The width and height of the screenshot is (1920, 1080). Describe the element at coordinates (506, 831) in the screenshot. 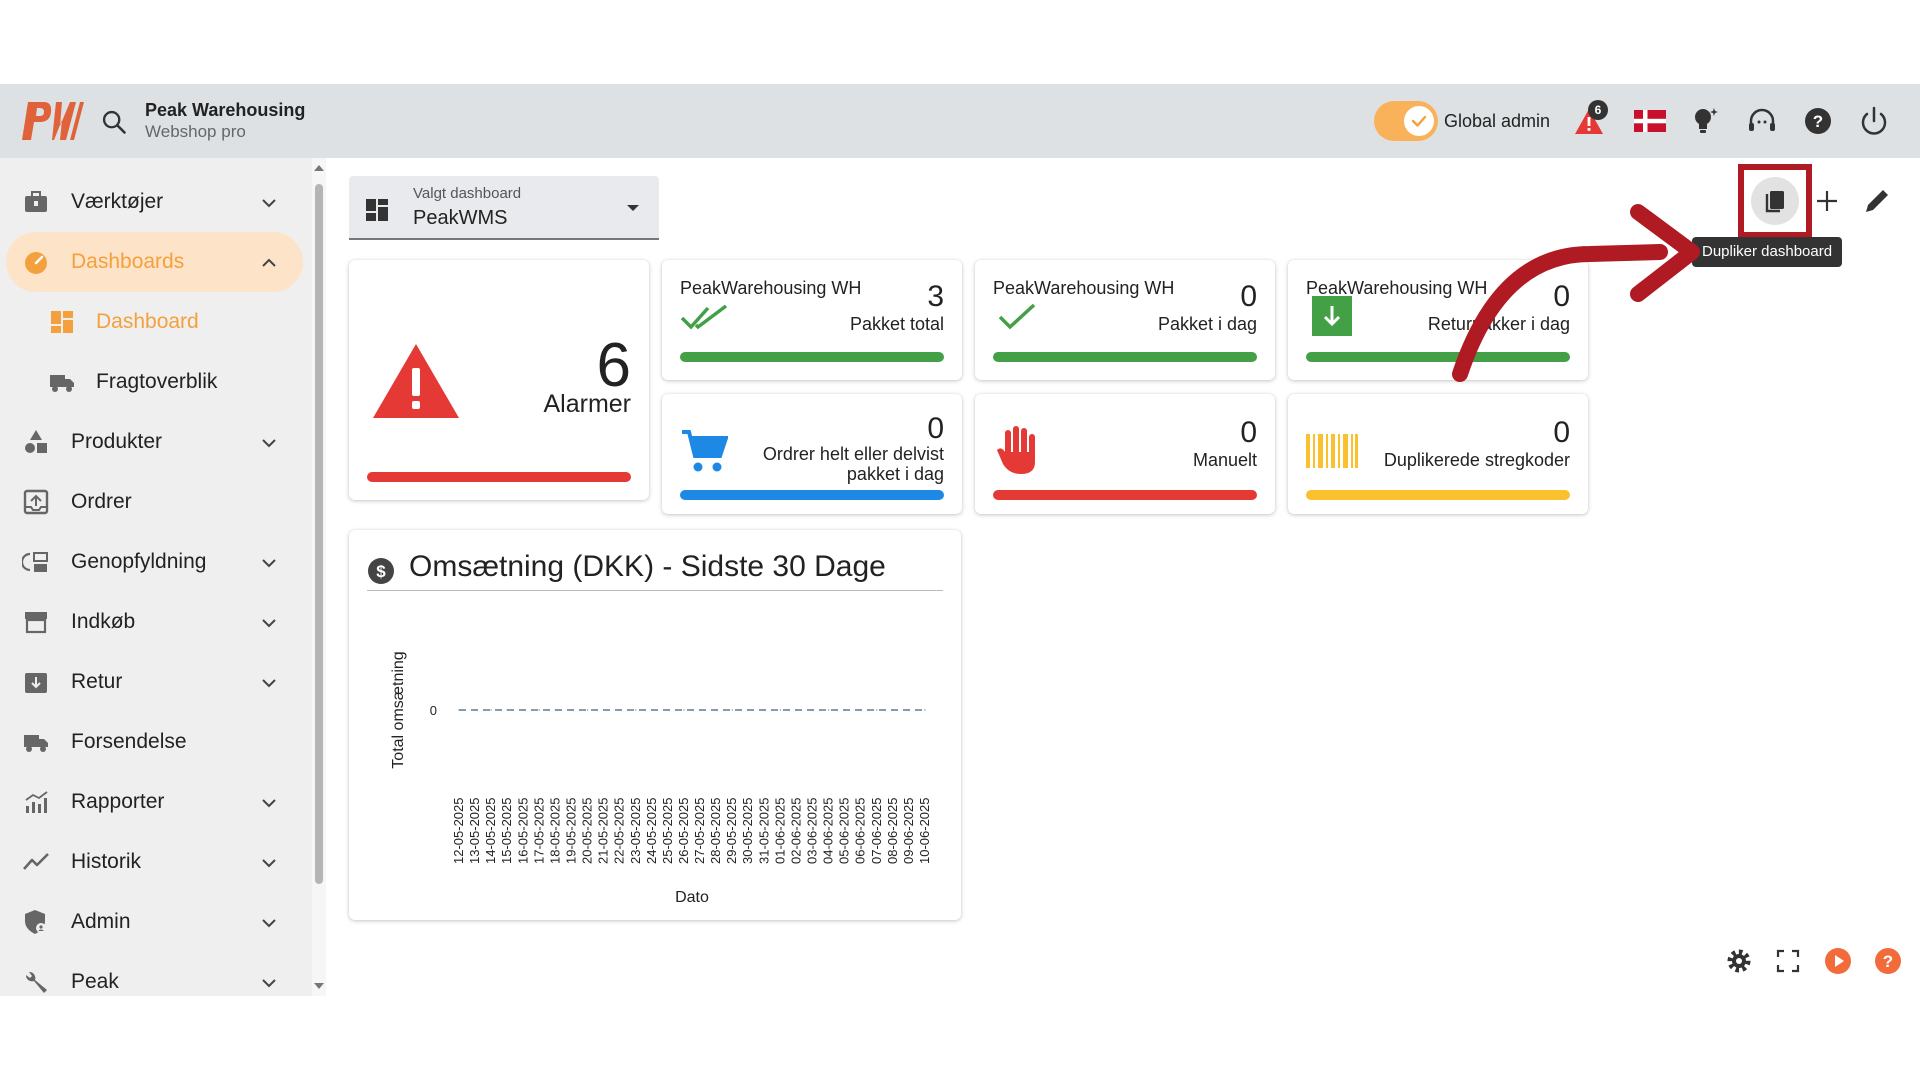

I see `x-tick-label: 15-05-2025` at that location.